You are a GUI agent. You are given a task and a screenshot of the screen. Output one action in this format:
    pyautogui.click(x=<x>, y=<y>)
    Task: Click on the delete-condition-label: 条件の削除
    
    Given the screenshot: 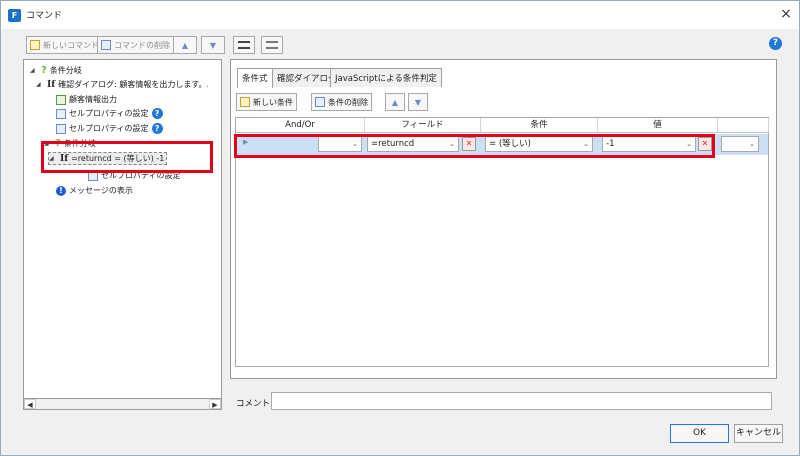 What is the action you would take?
    pyautogui.click(x=348, y=102)
    